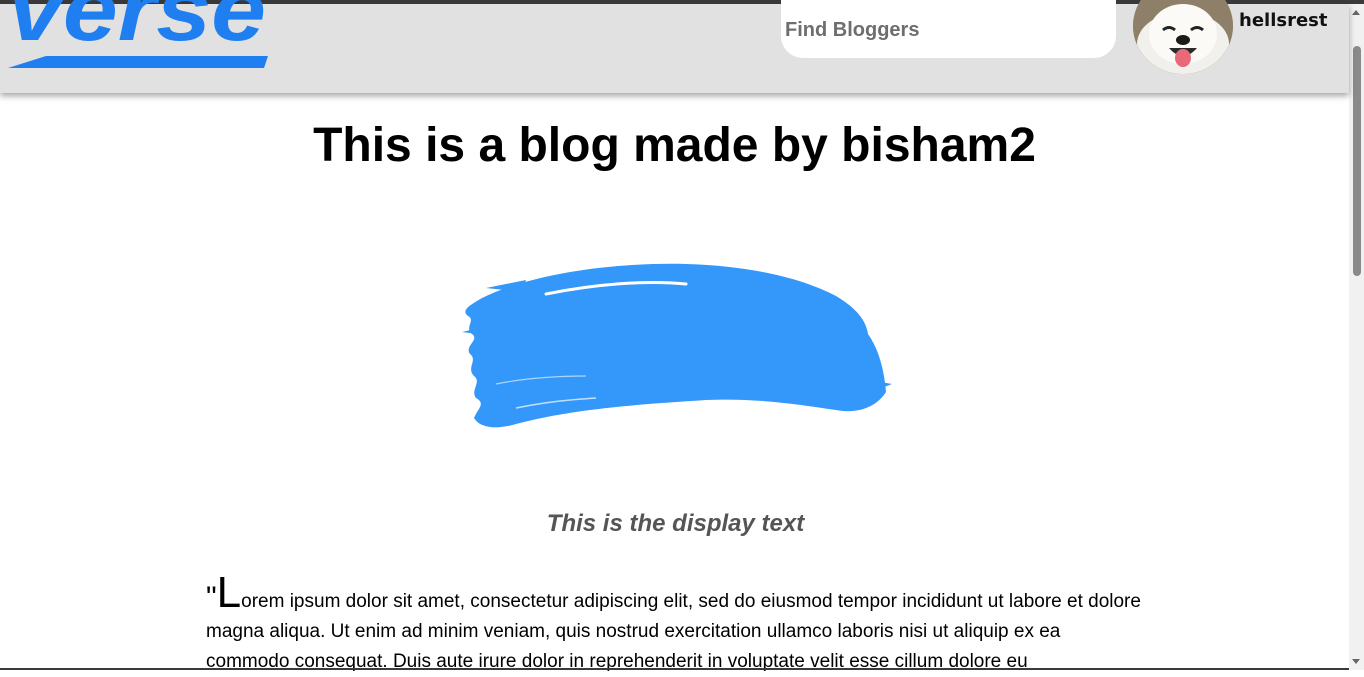 This screenshot has width=1364, height=677. I want to click on search-input, so click(944, 30).